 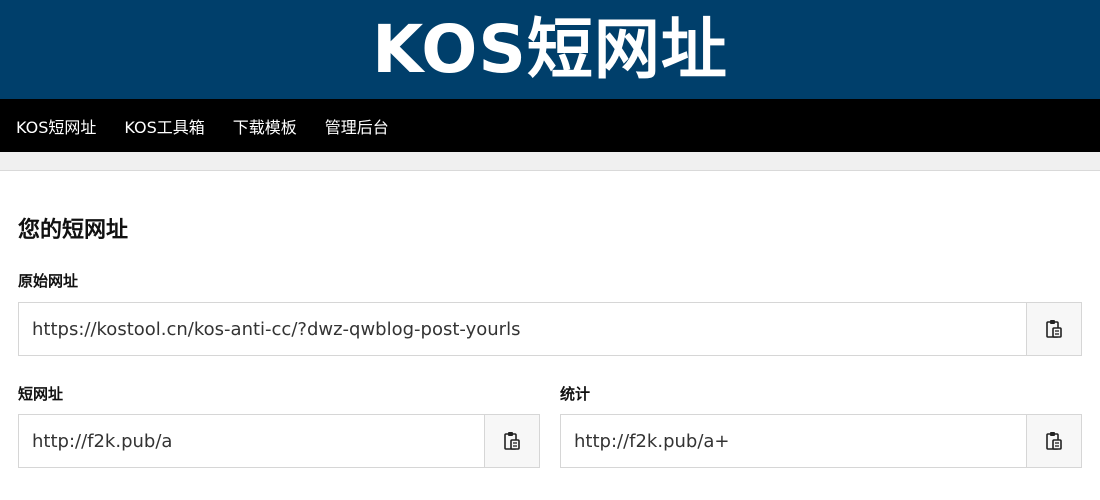 I want to click on copy-original-url-button, so click(x=1053, y=329).